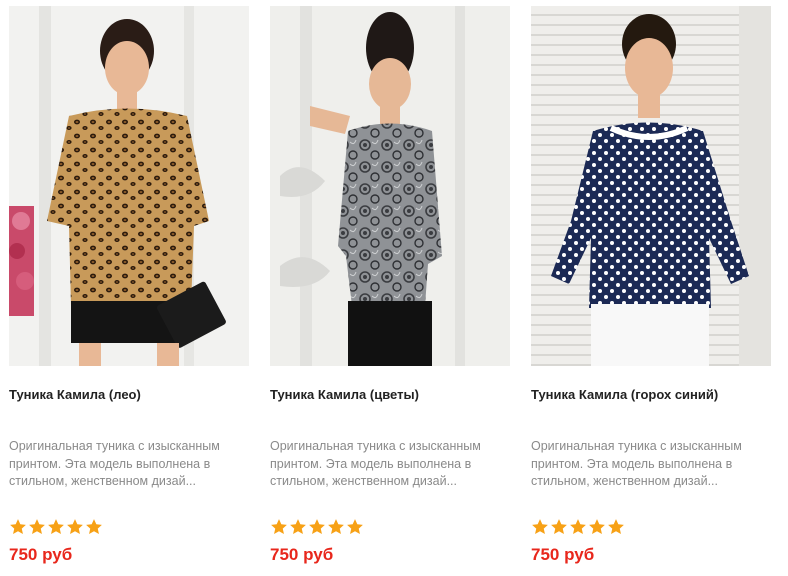 This screenshot has height=576, width=788. Describe the element at coordinates (390, 394) in the screenshot. I see `product-title: Туника Камила (цветы)` at that location.